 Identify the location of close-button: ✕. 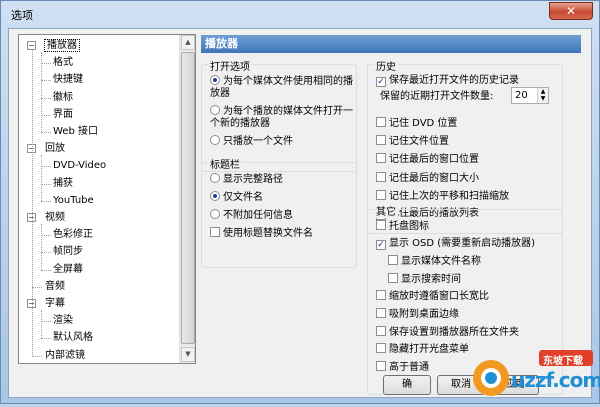
(571, 11).